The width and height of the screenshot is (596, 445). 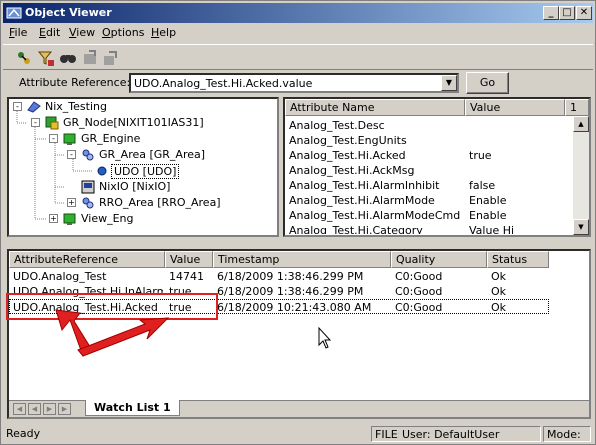 What do you see at coordinates (567, 13) in the screenshot?
I see `maximize-button: □` at bounding box center [567, 13].